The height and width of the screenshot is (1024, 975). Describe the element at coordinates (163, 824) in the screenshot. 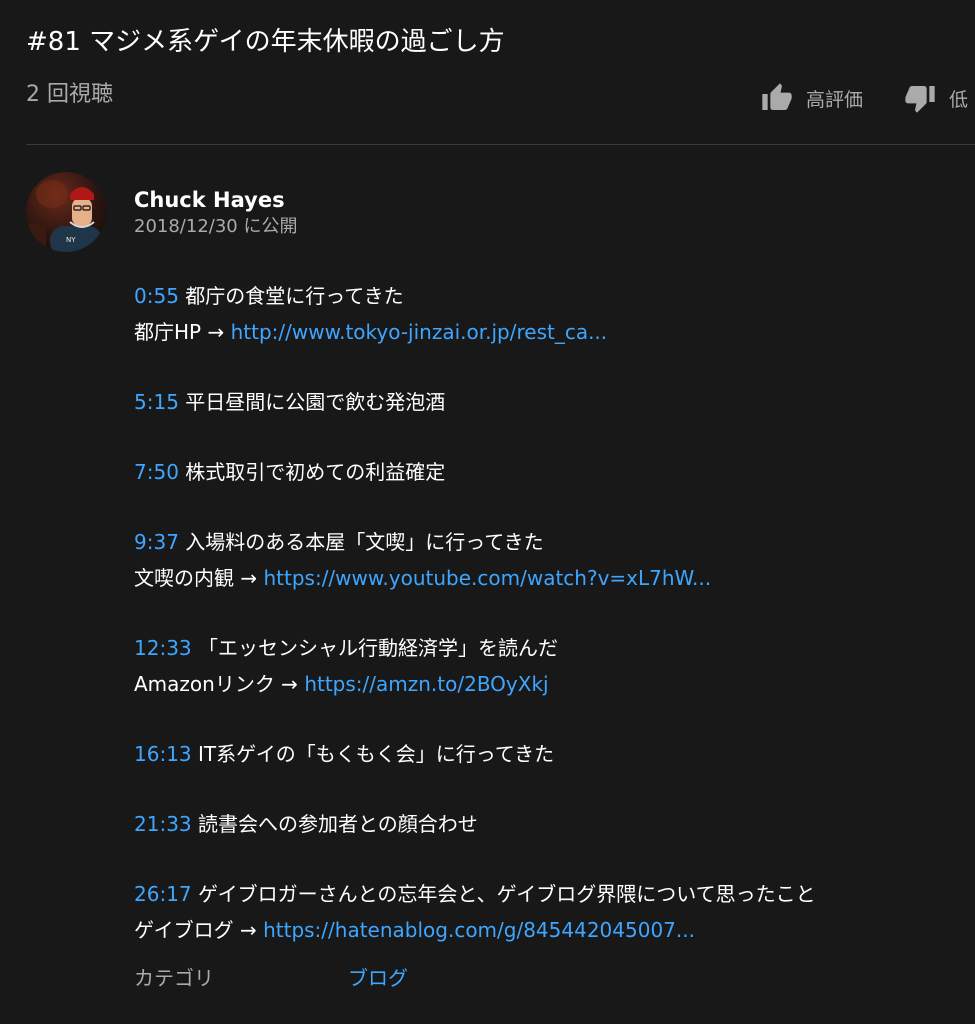

I see `timestamp-link: 21:33` at that location.